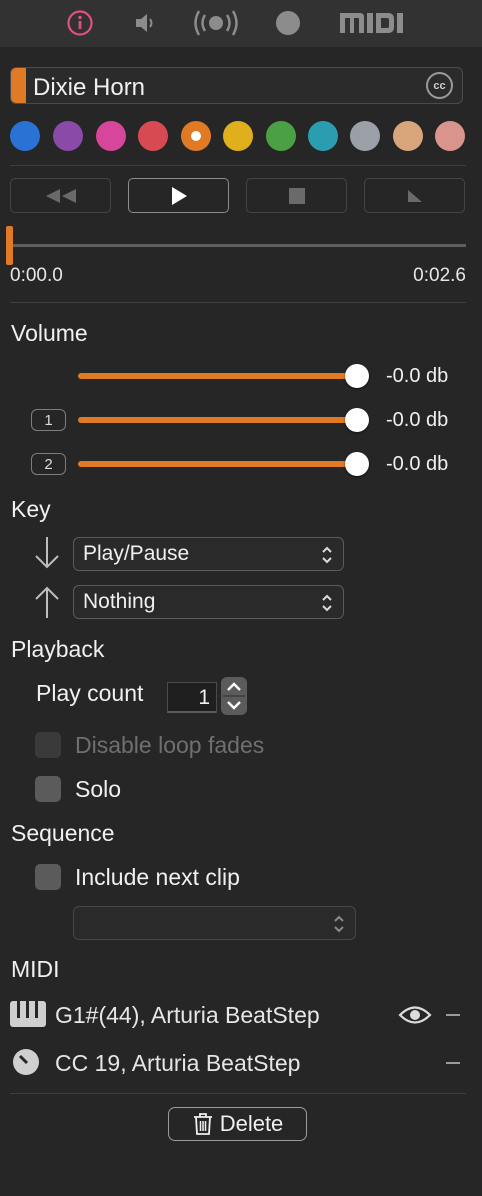 This screenshot has width=482, height=1196. I want to click on volume-channel-1-slider, so click(217, 420).